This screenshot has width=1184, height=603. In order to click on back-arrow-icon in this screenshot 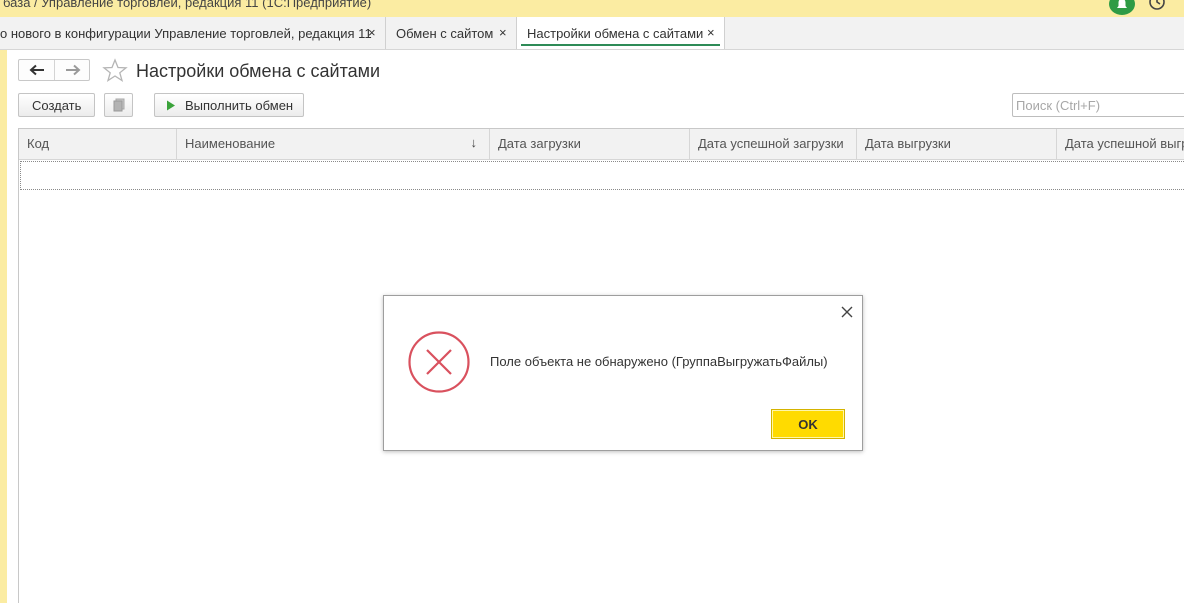, I will do `click(36, 70)`.